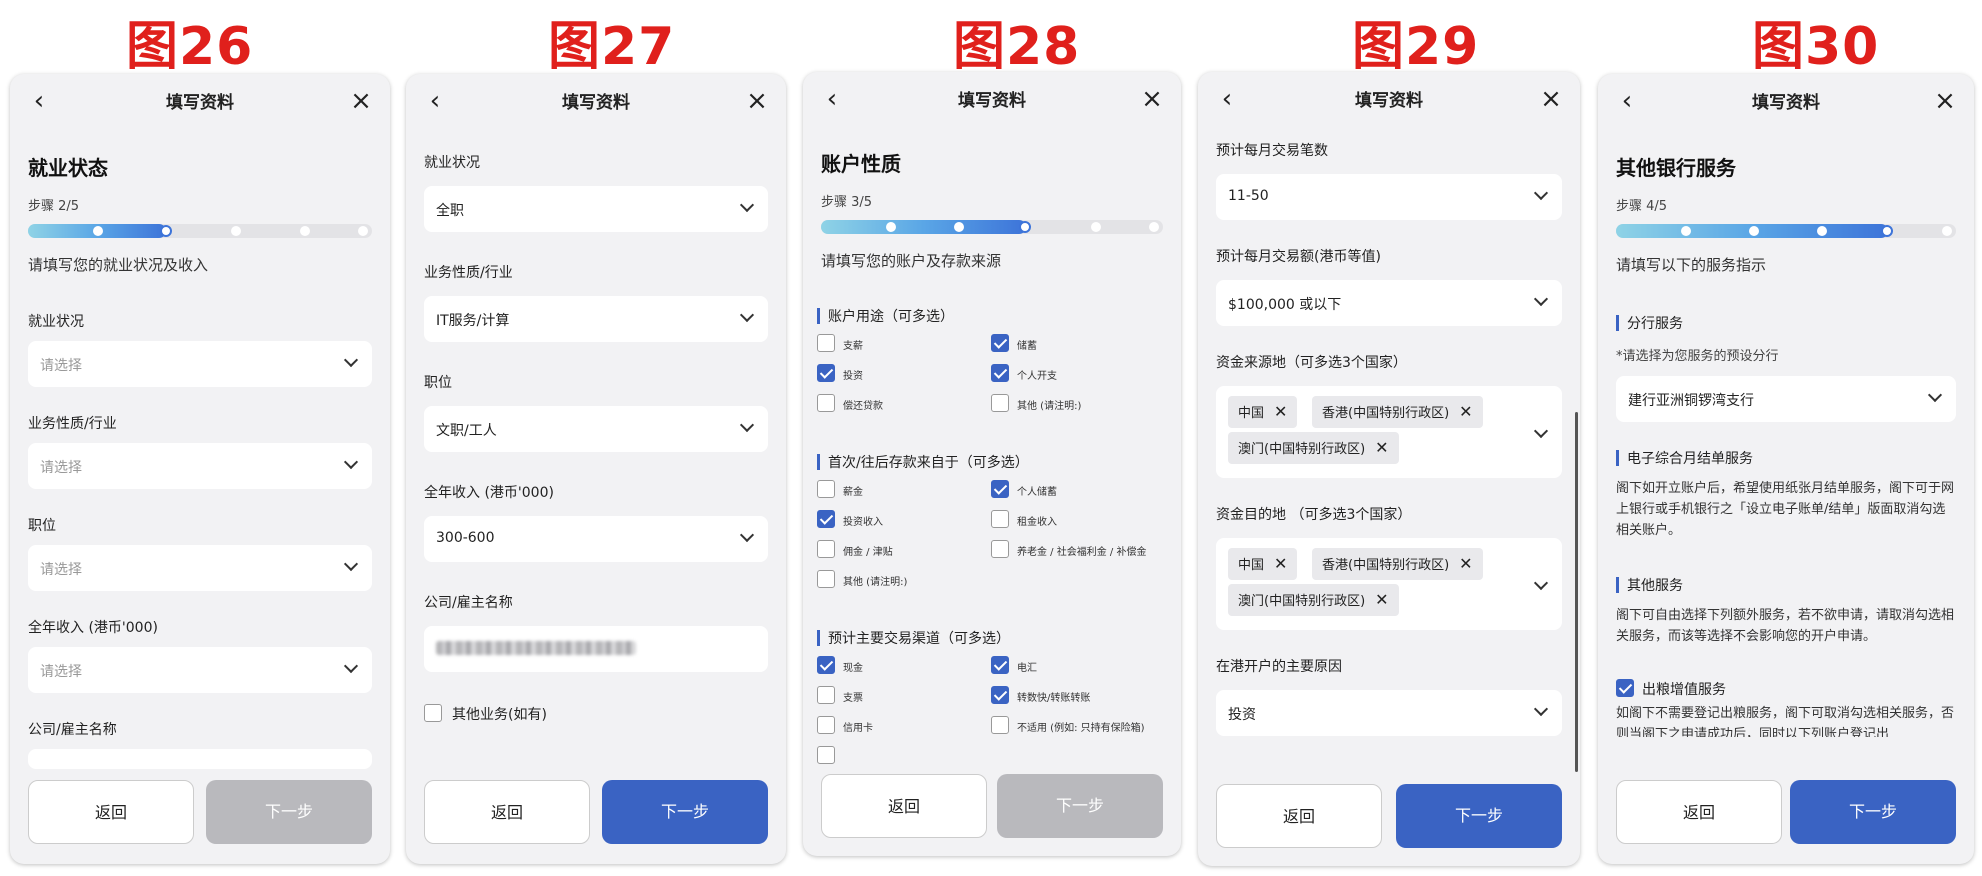 Image resolution: width=1982 pixels, height=876 pixels. Describe the element at coordinates (1625, 688) in the screenshot. I see `payroll-service-checkbox` at that location.